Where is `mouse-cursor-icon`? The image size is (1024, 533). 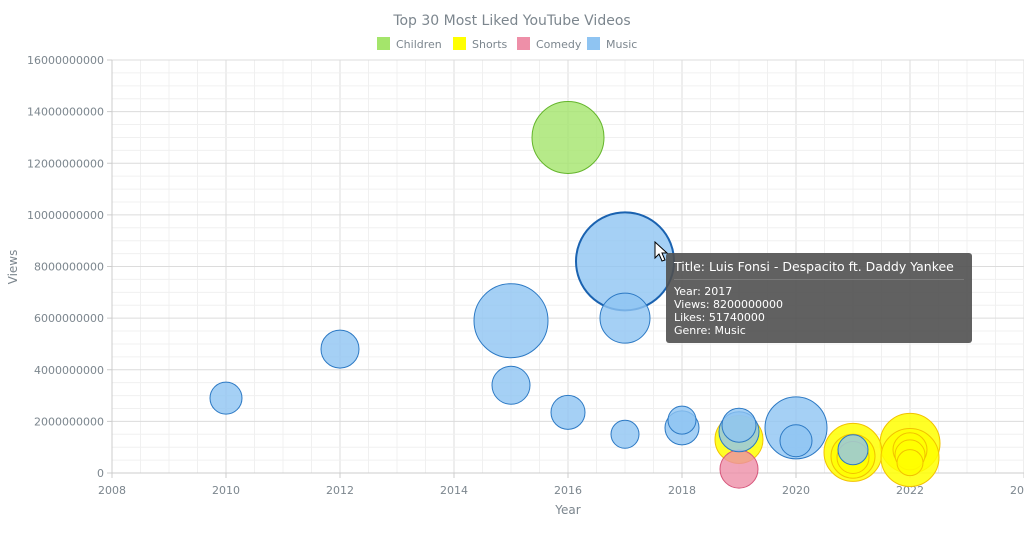
mouse-cursor-icon is located at coordinates (661, 251).